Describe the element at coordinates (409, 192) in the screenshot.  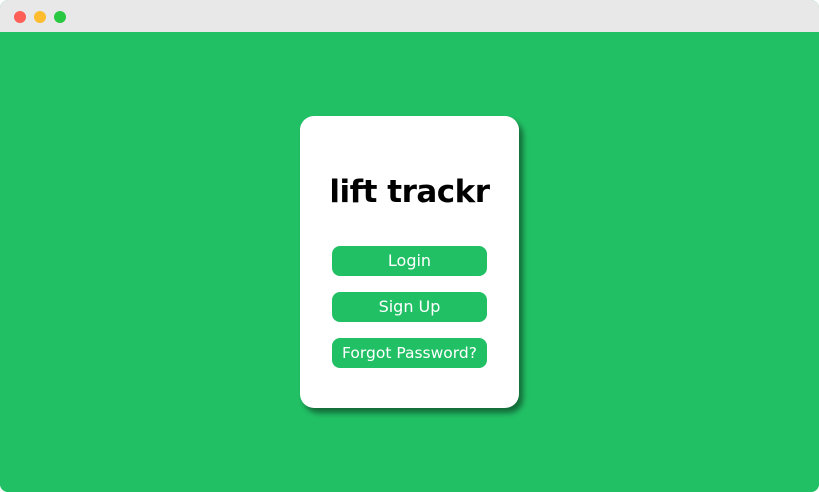
I see `app-title: lift trackr` at that location.